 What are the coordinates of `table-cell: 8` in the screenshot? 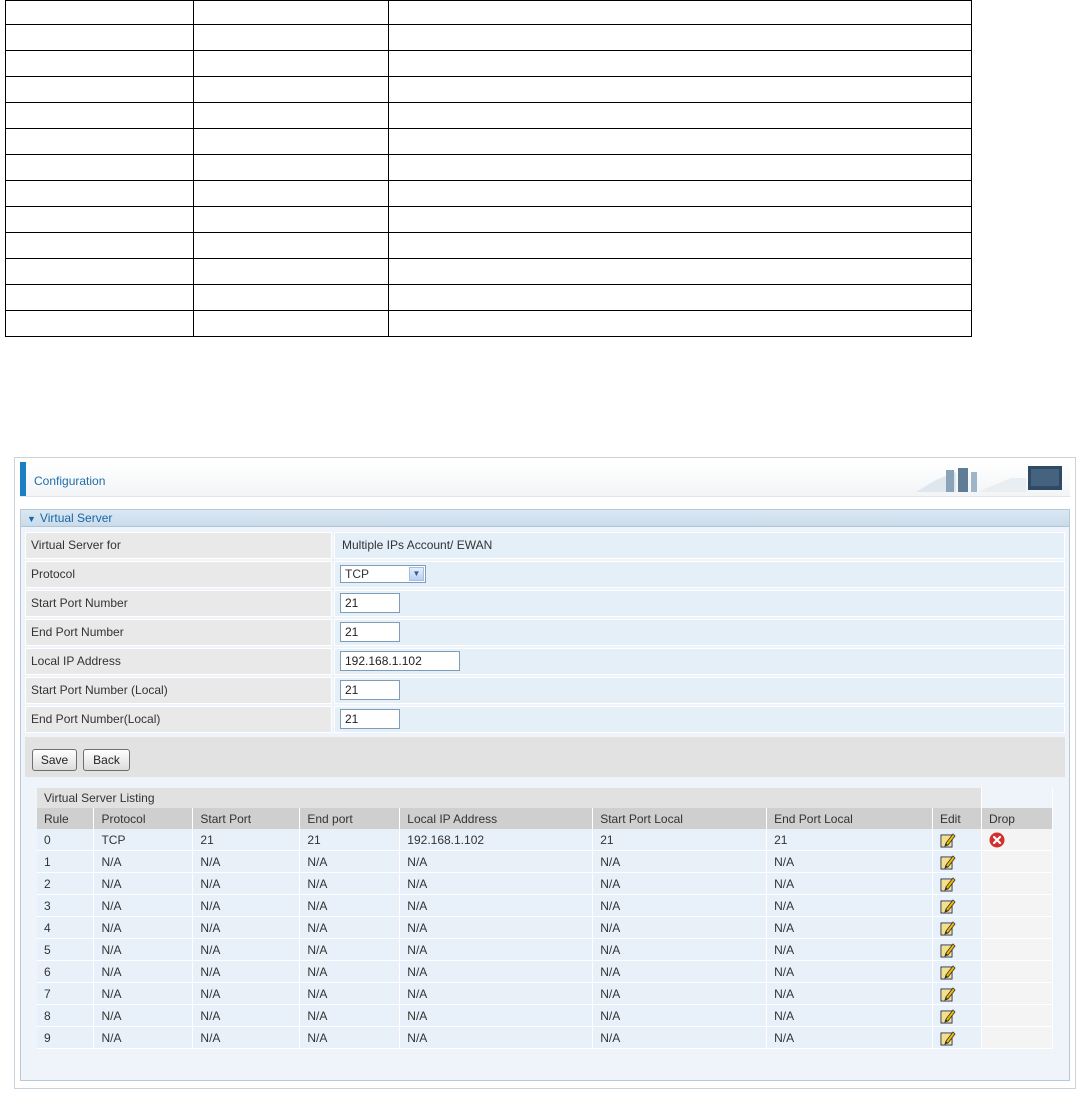 It's located at (66, 1015).